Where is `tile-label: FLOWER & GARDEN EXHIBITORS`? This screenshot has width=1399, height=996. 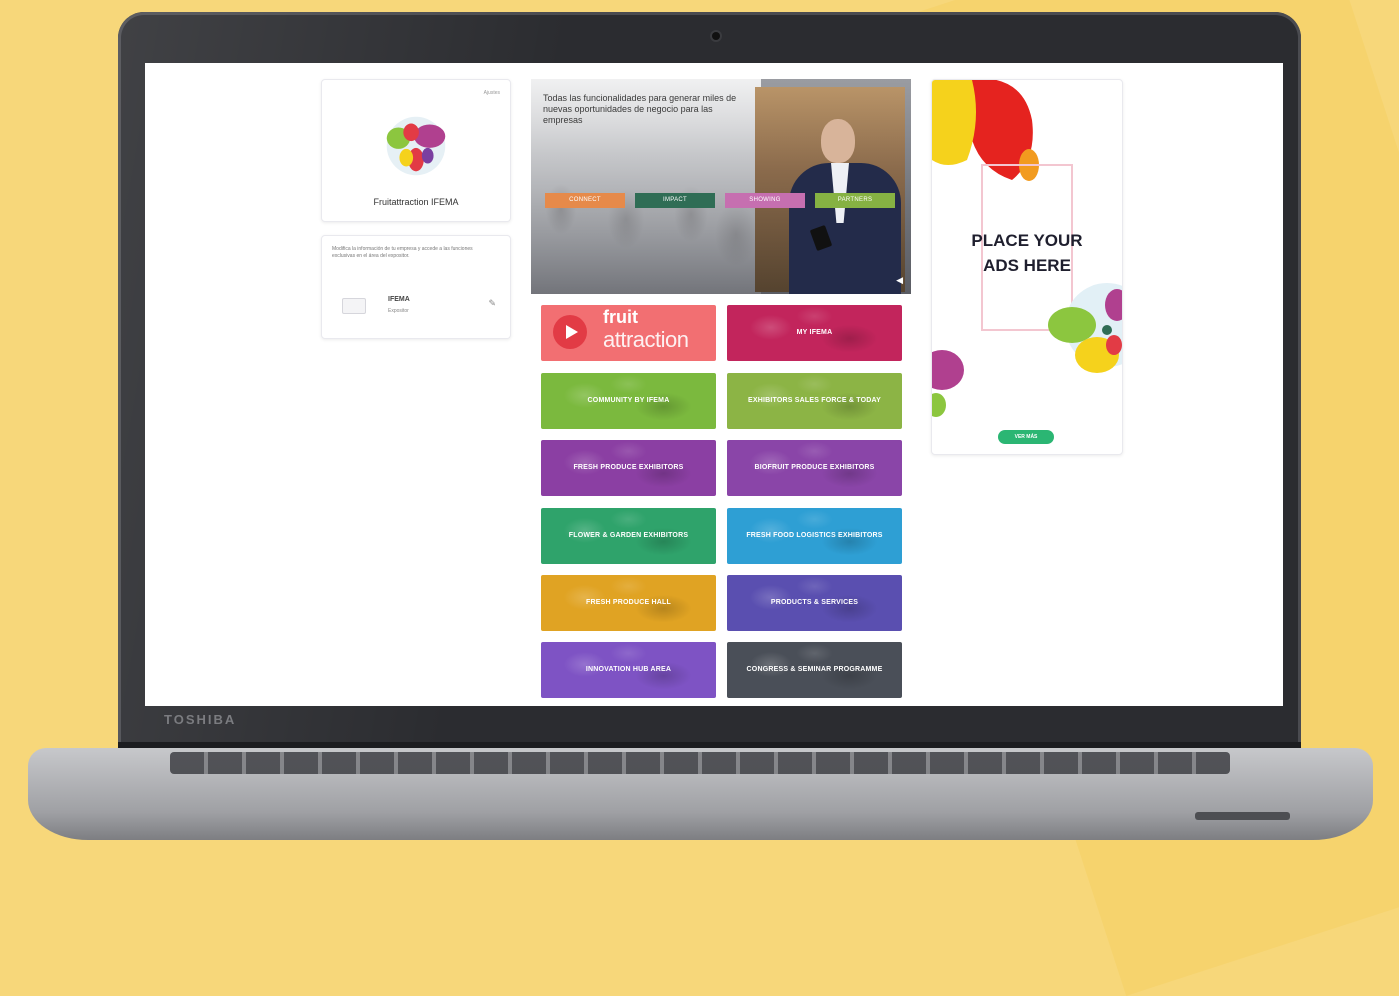 tile-label: FLOWER & GARDEN EXHIBITORS is located at coordinates (628, 535).